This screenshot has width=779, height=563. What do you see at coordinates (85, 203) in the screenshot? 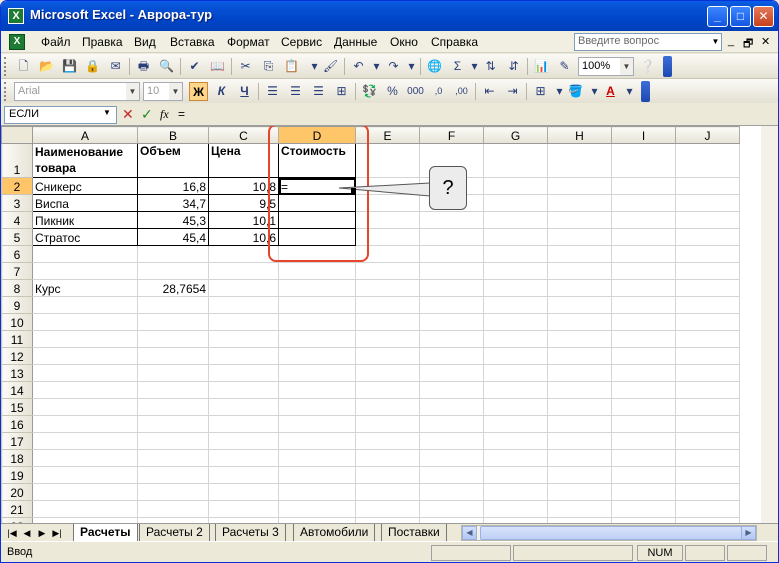
I see `cell-a3: Виспа` at bounding box center [85, 203].